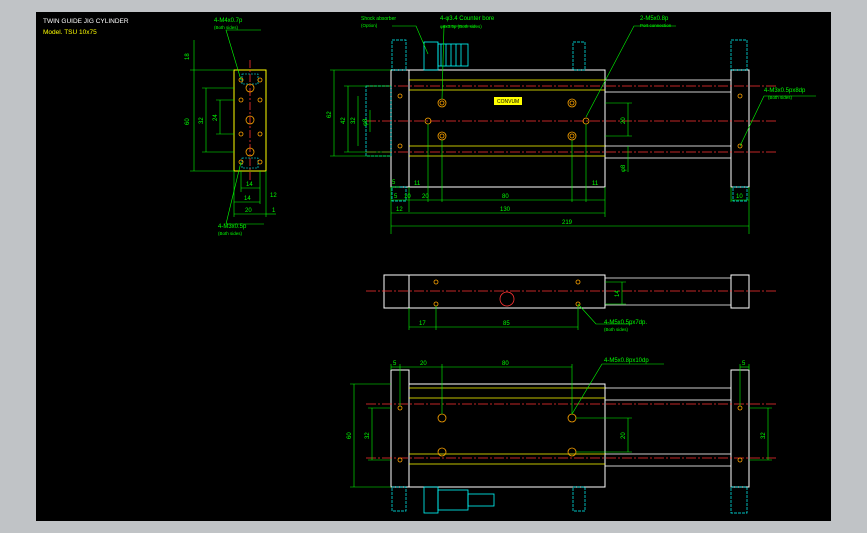  What do you see at coordinates (216, 117) in the screenshot?
I see `dim-label: 24` at bounding box center [216, 117].